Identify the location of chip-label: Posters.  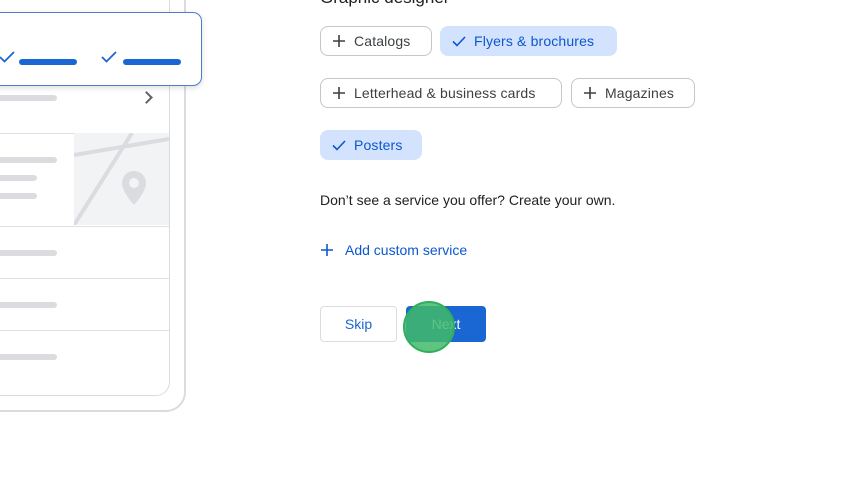
(378, 145).